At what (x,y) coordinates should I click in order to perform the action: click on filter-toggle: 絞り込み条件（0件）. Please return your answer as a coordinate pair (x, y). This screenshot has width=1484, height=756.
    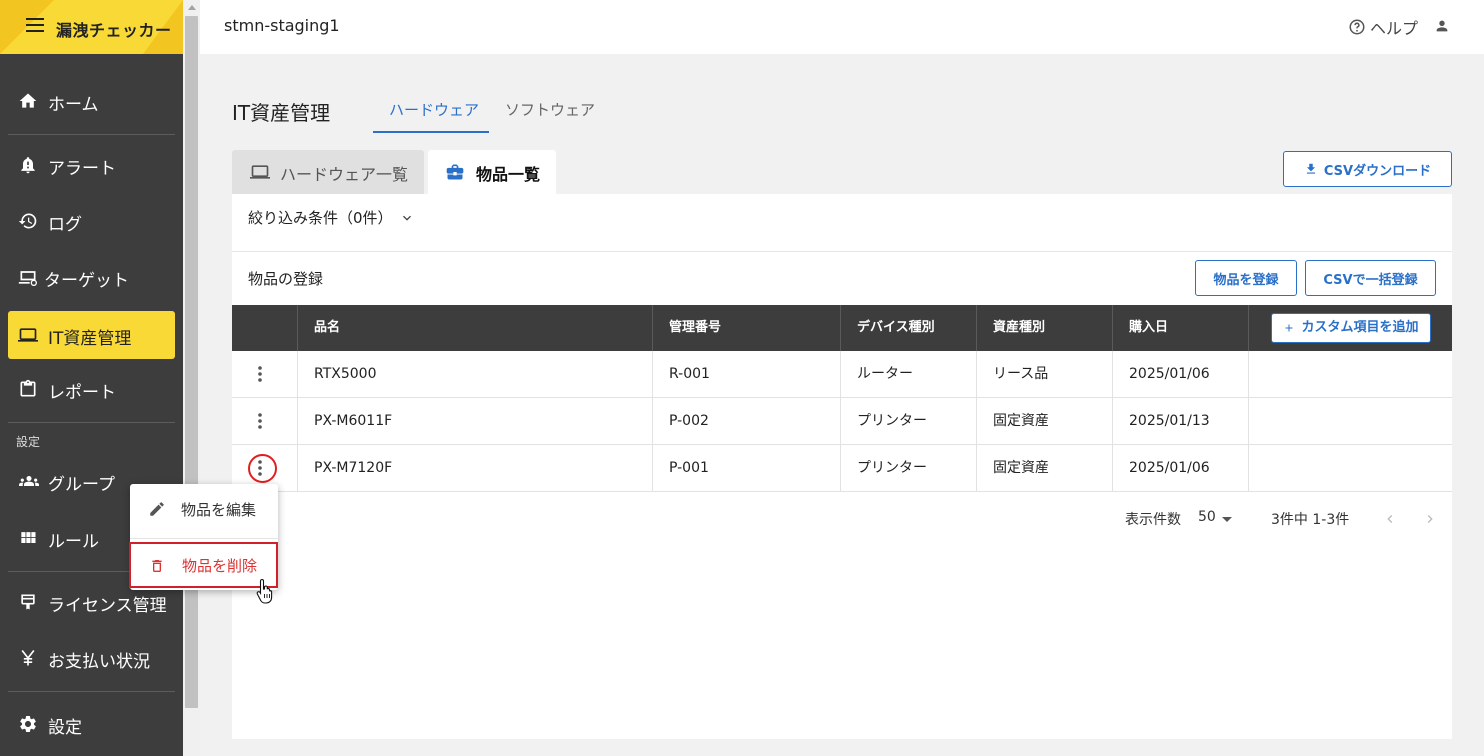
    Looking at the image, I should click on (331, 217).